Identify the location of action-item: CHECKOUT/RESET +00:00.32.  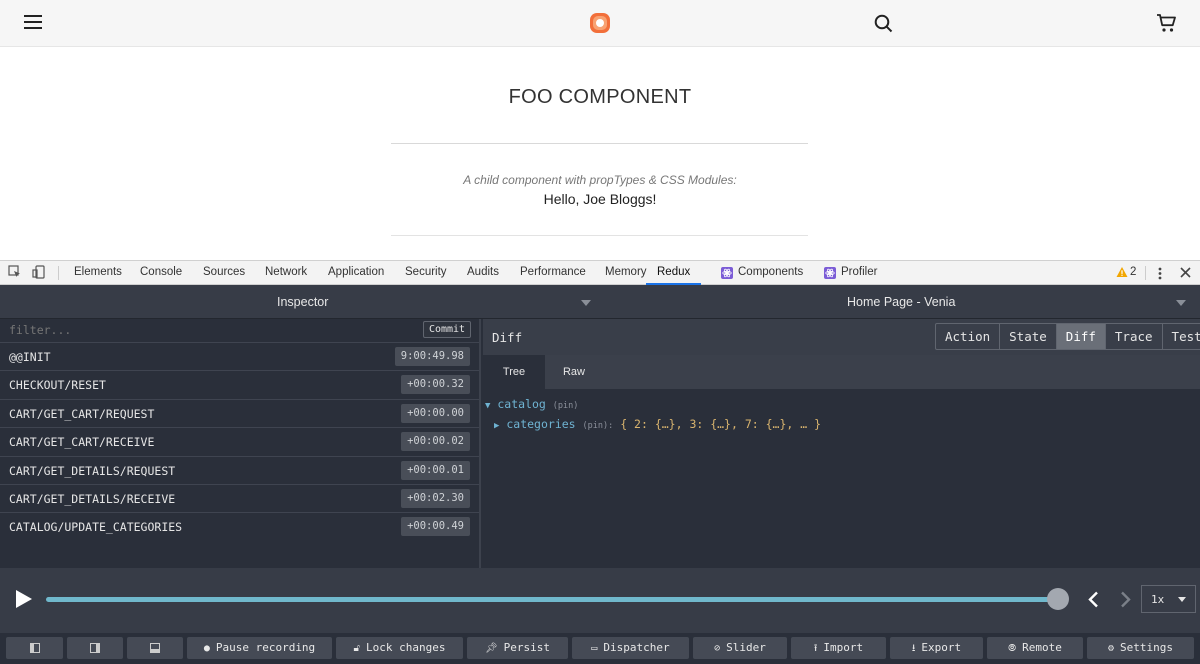
(239, 385).